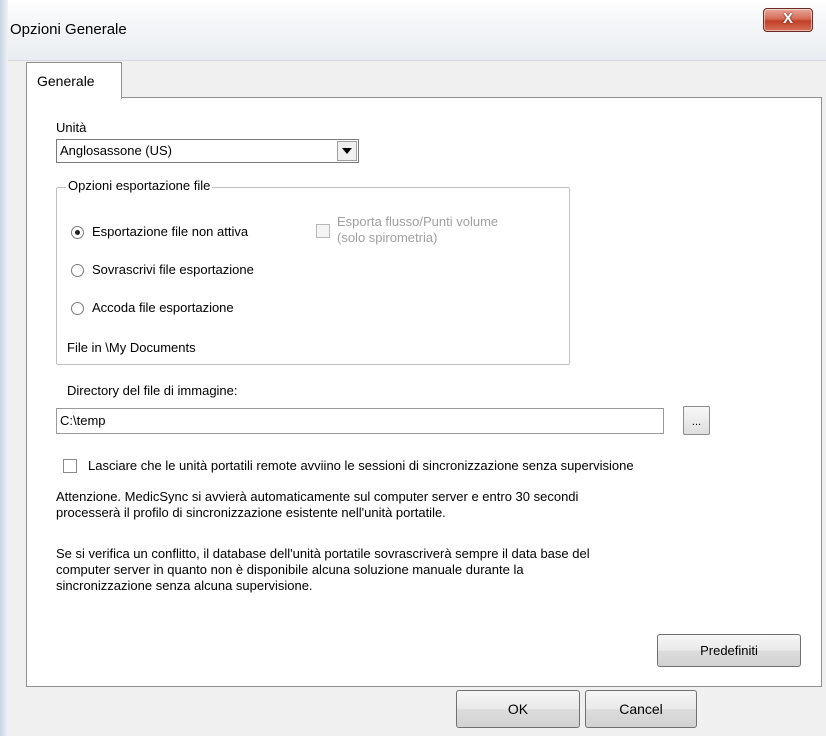 The image size is (826, 736). What do you see at coordinates (77, 308) in the screenshot?
I see `radio-append-export` at bounding box center [77, 308].